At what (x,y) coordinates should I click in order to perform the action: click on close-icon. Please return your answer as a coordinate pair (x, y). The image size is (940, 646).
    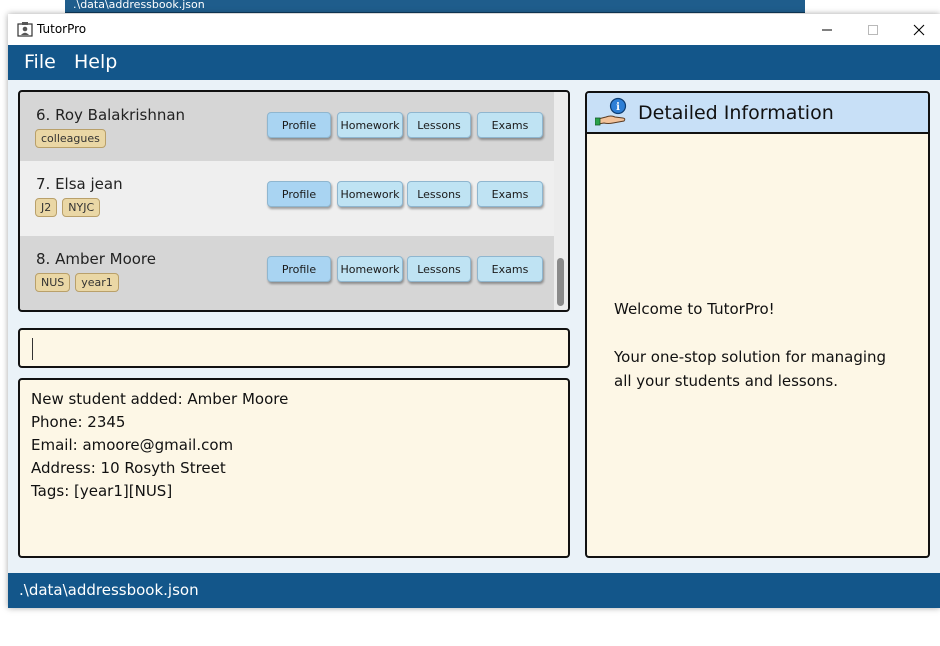
    Looking at the image, I should click on (919, 29).